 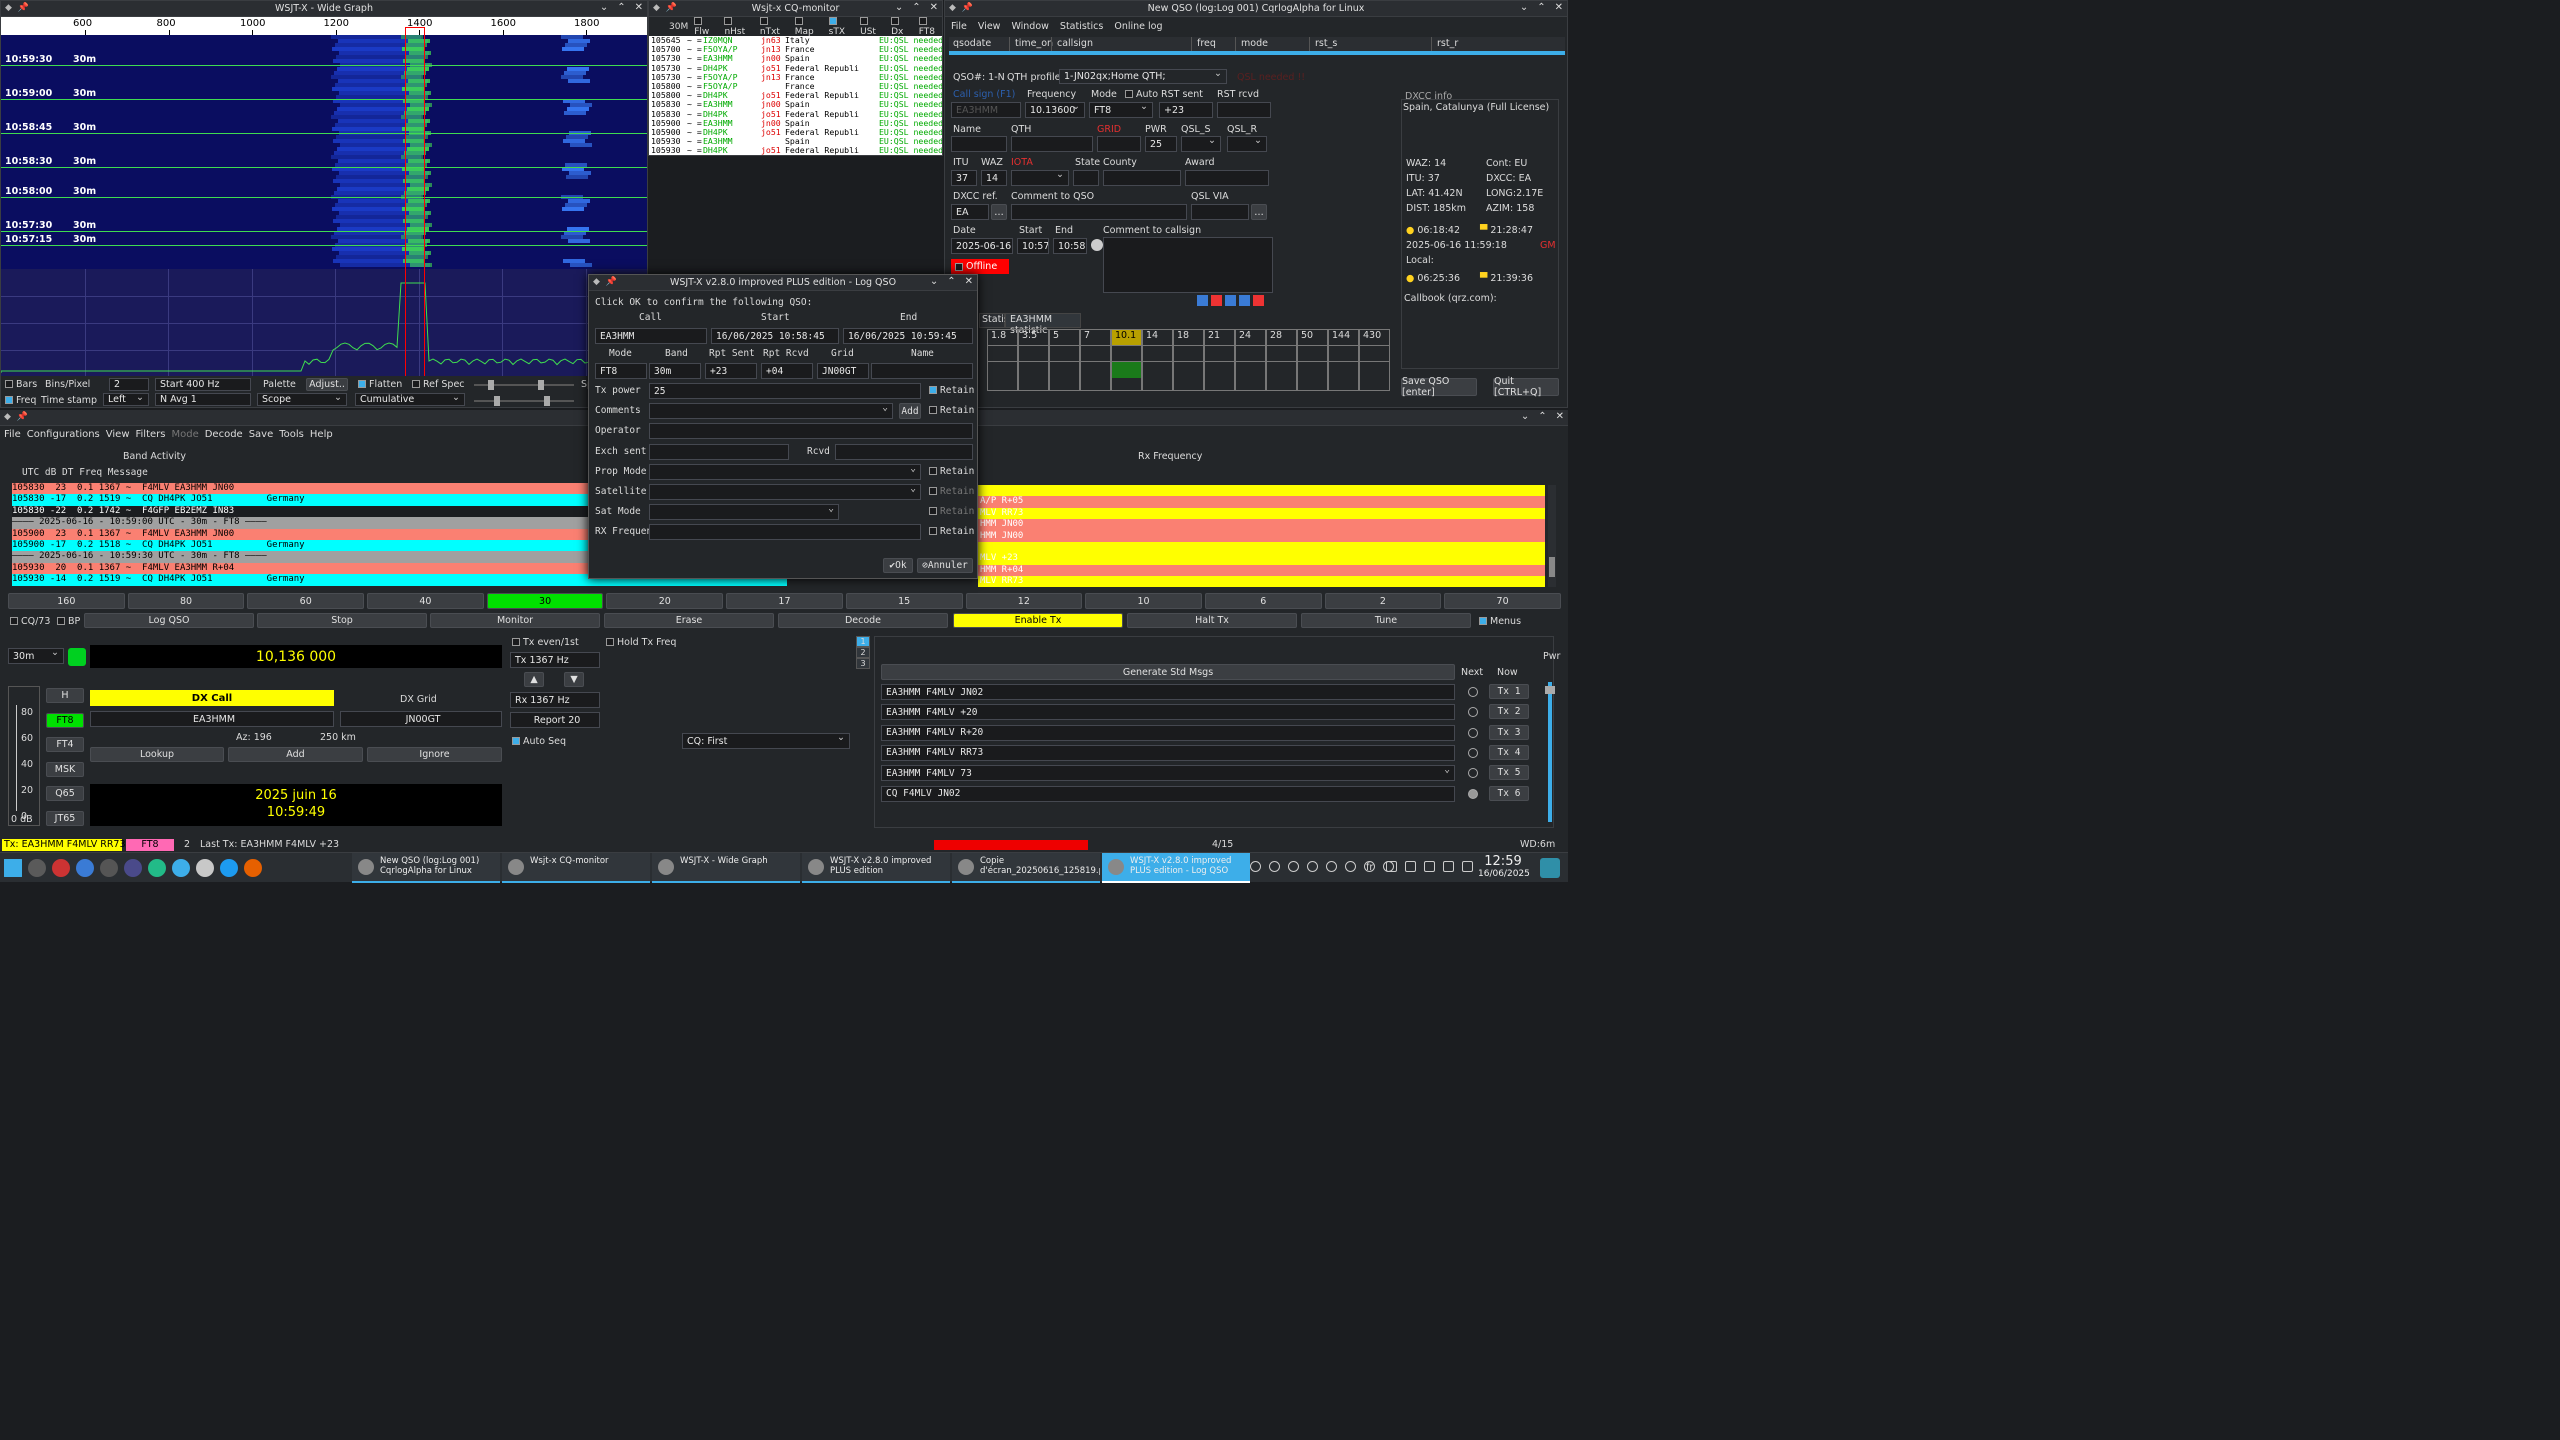 I want to click on band-button-20: 20, so click(x=665, y=601).